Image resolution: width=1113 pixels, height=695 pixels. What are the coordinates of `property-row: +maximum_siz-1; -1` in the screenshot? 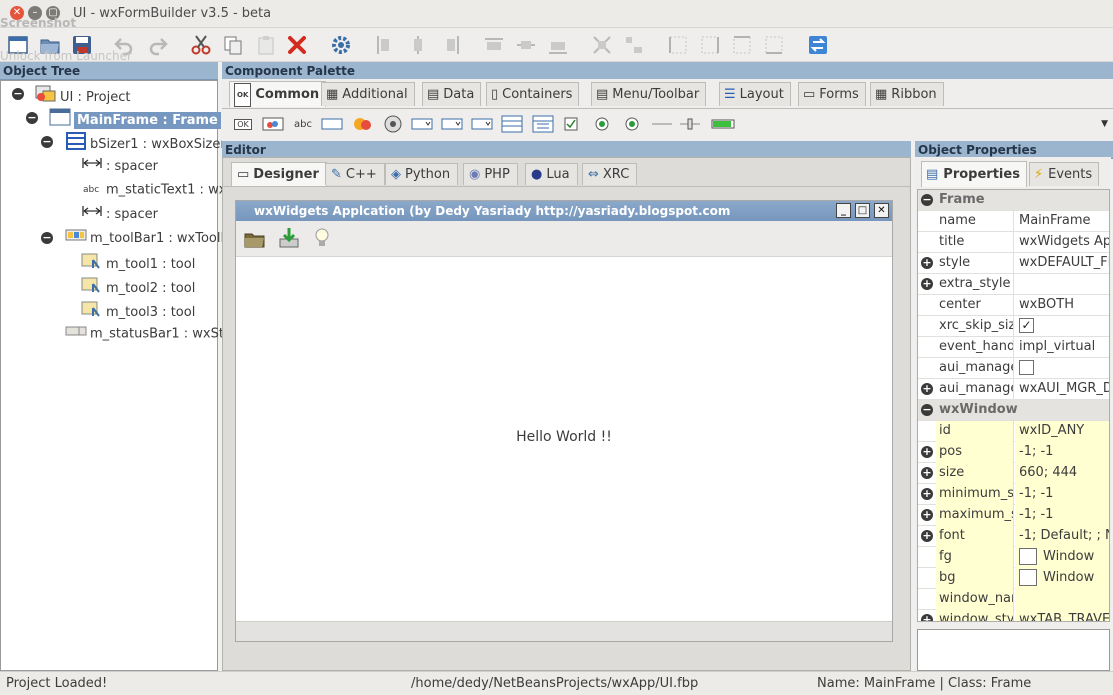 It's located at (1013, 515).